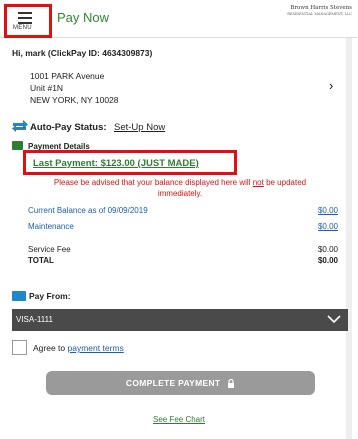  I want to click on brand-subtitle: RESIDENTIAL MANAGEMENT, LLC, so click(319, 14).